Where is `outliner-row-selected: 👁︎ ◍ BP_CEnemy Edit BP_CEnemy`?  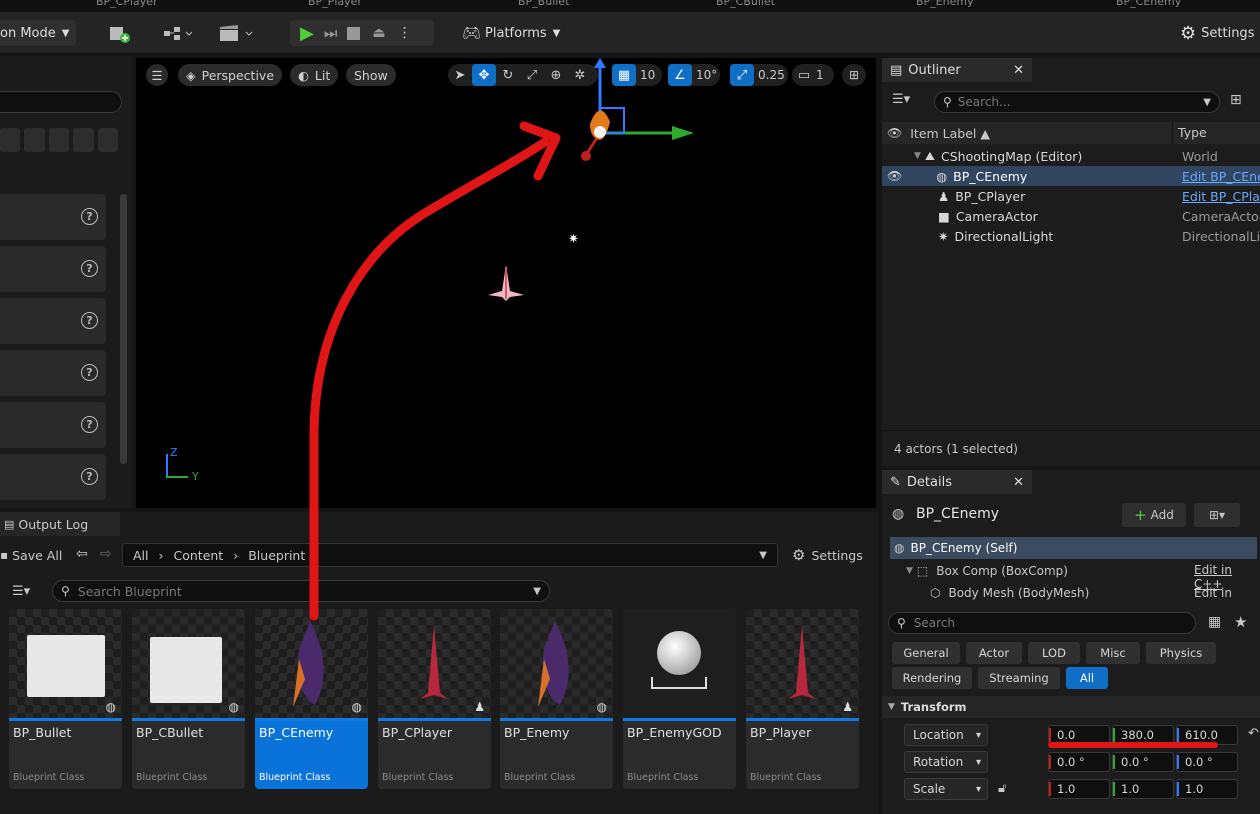 outliner-row-selected: 👁︎ ◍ BP_CEnemy Edit BP_CEnemy is located at coordinates (1071, 176).